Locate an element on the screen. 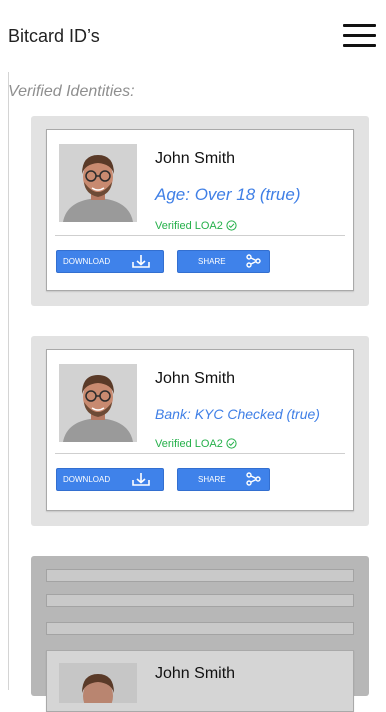 The width and height of the screenshot is (386, 712). section-label: Verified Identities: is located at coordinates (71, 91).